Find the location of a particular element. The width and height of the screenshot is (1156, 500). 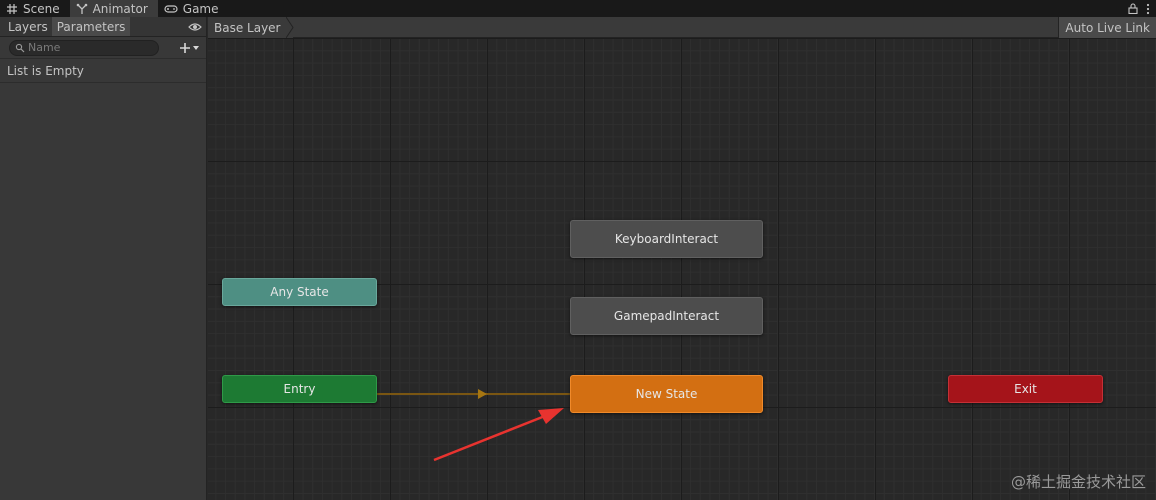

tab-scene-label: Scene is located at coordinates (41, 8).